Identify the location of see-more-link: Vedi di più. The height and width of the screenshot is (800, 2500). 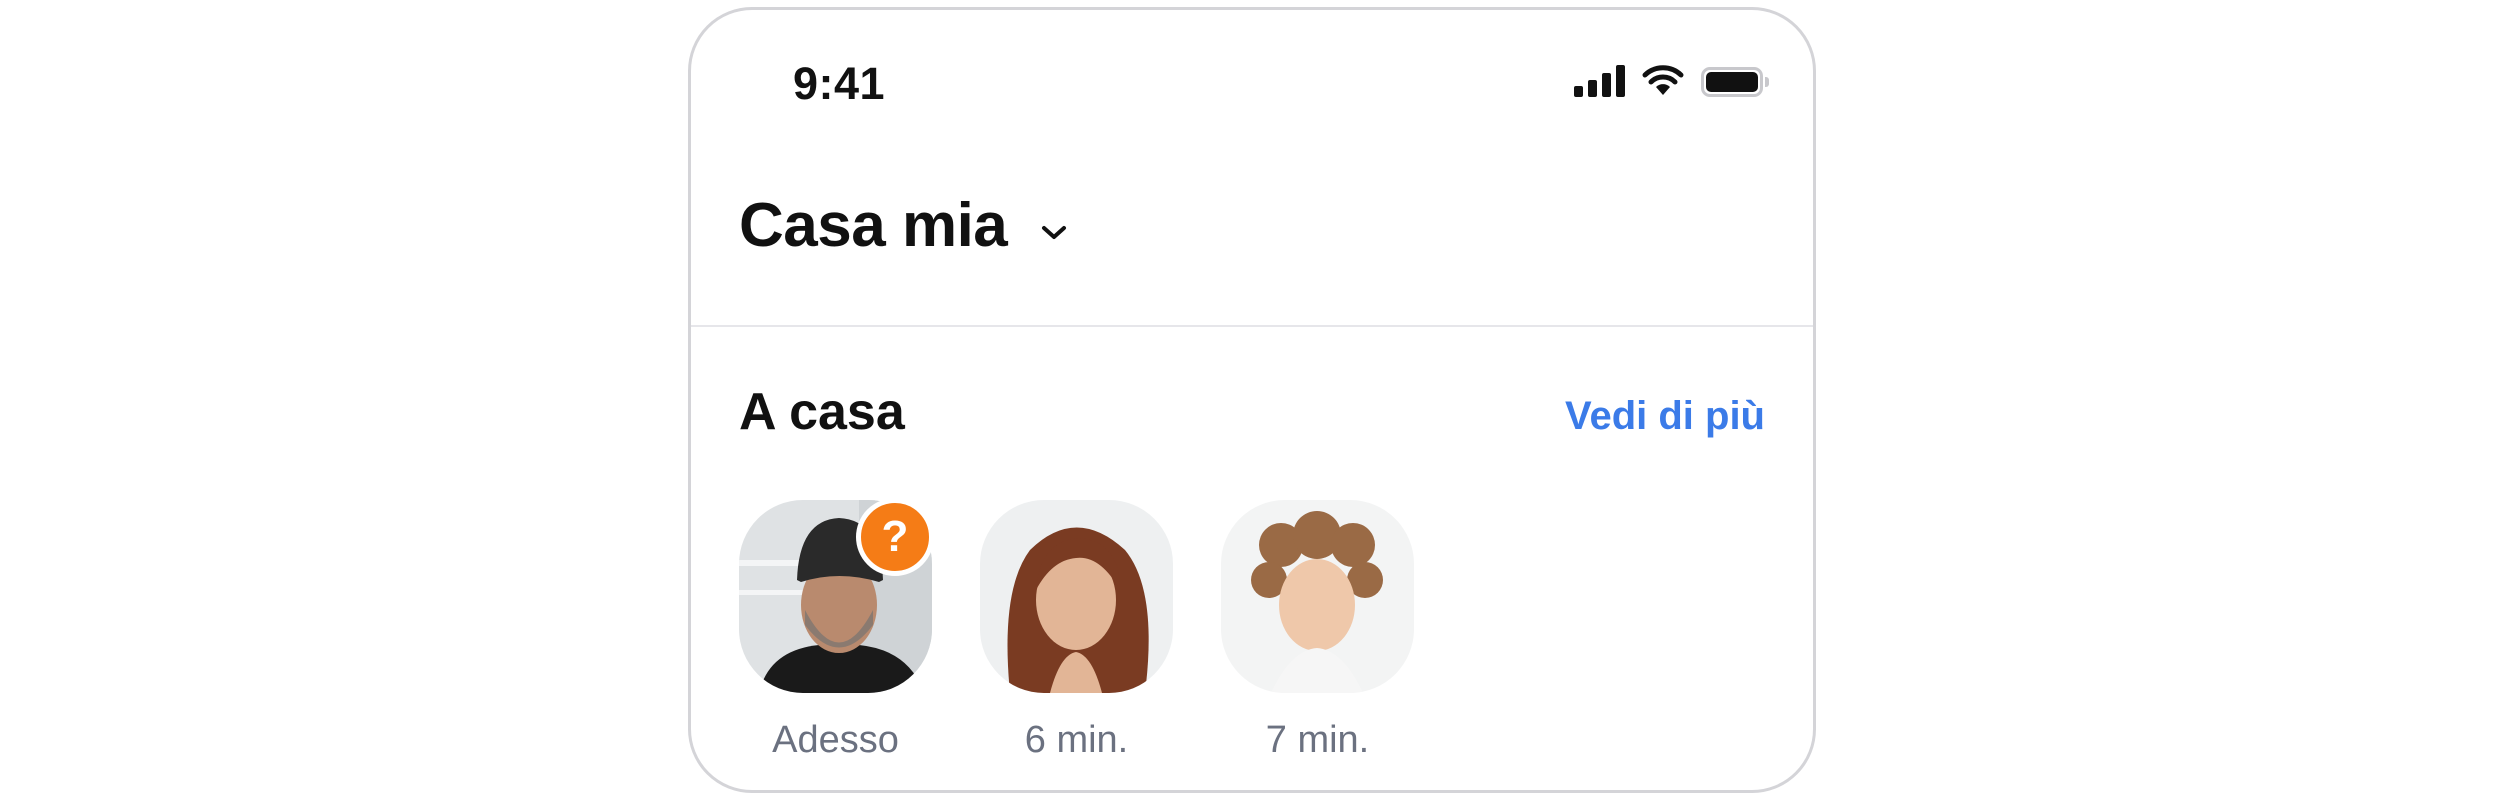
(1665, 416).